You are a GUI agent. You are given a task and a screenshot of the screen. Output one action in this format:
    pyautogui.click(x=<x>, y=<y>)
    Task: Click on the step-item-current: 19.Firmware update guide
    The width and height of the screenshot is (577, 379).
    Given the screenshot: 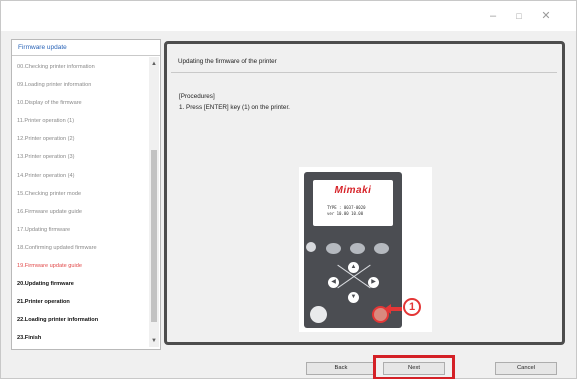 What is the action you would take?
    pyautogui.click(x=49, y=266)
    